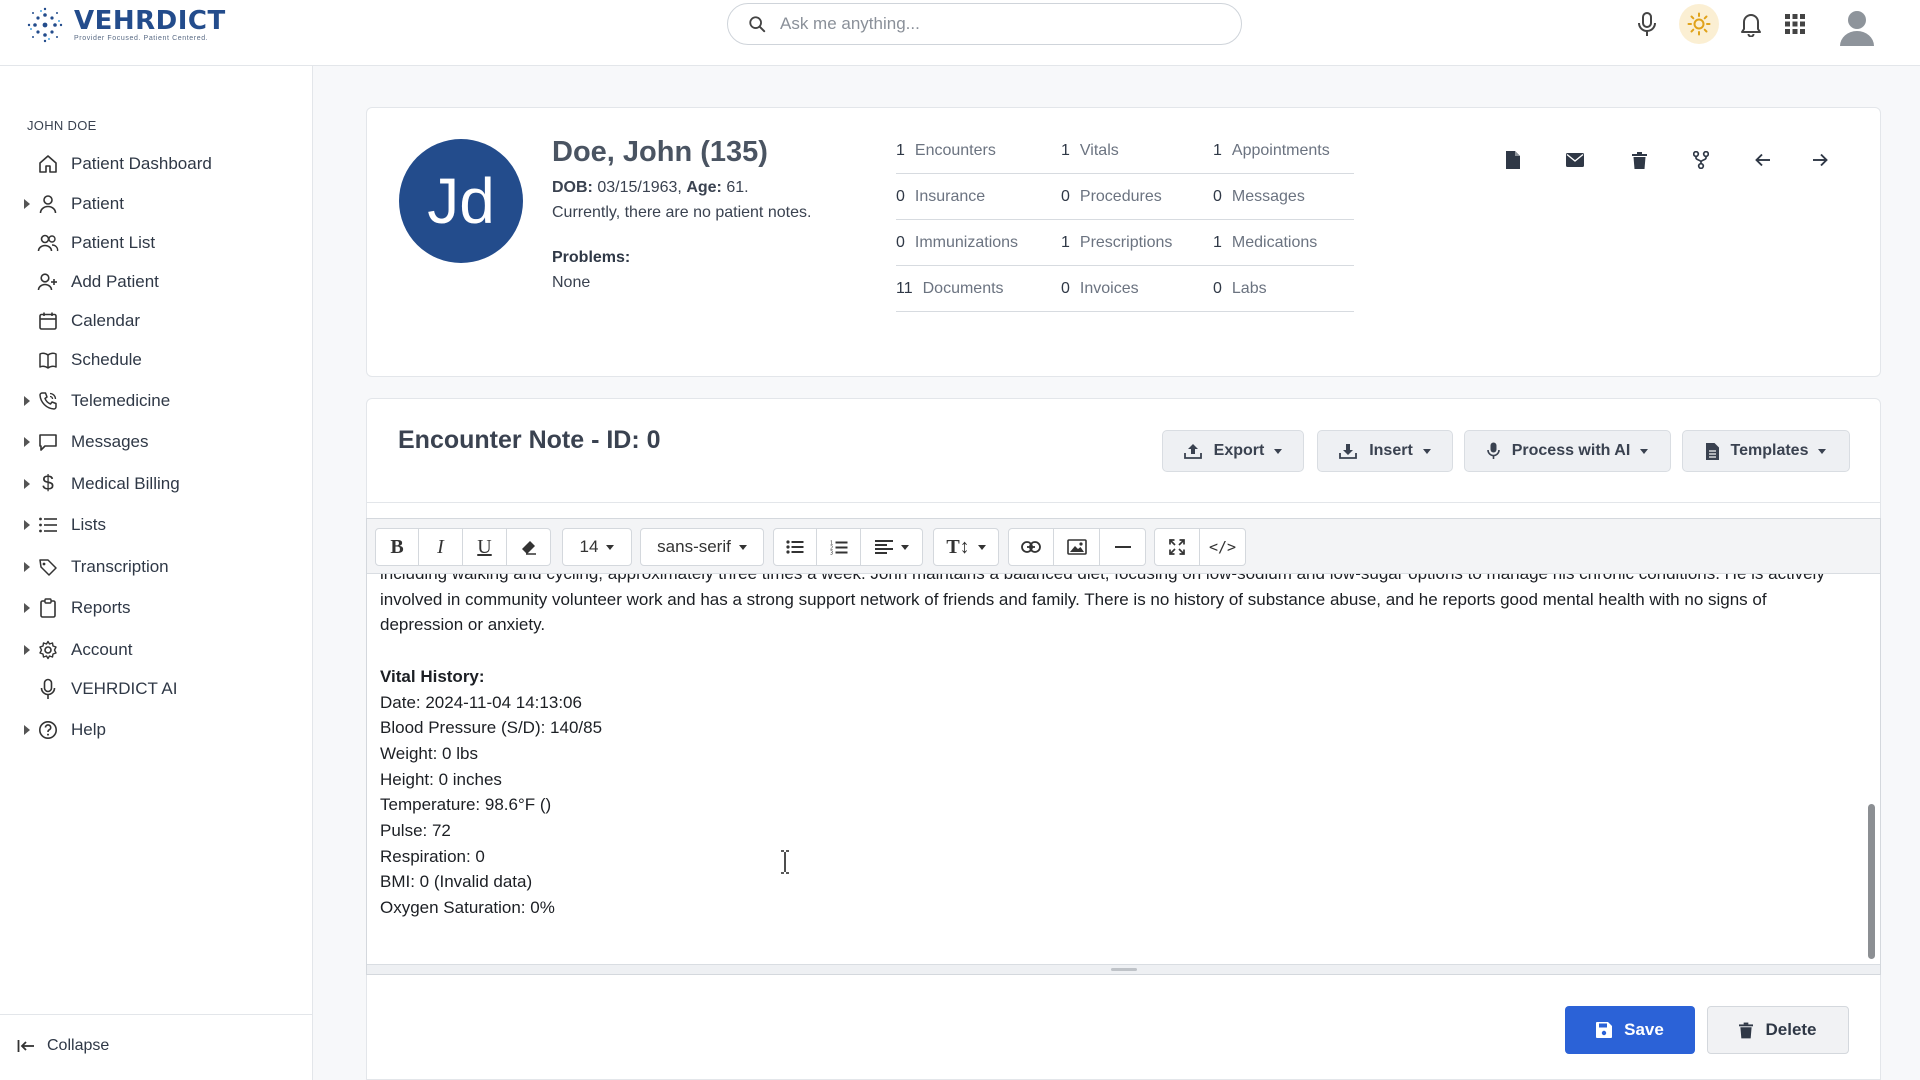 This screenshot has height=1080, width=1920. What do you see at coordinates (1217, 196) in the screenshot?
I see `stat-count: 0` at bounding box center [1217, 196].